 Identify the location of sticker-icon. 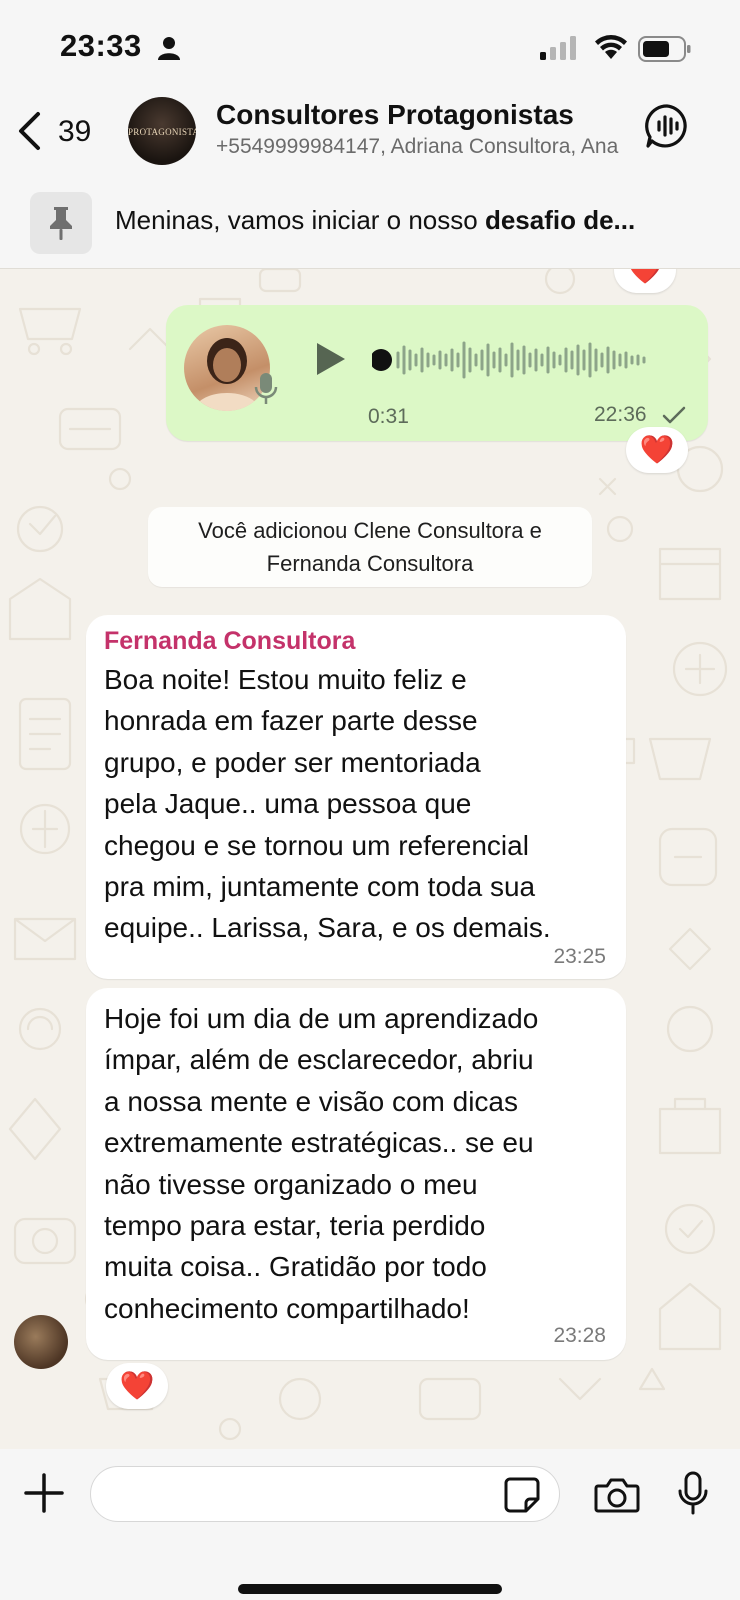
(522, 1497).